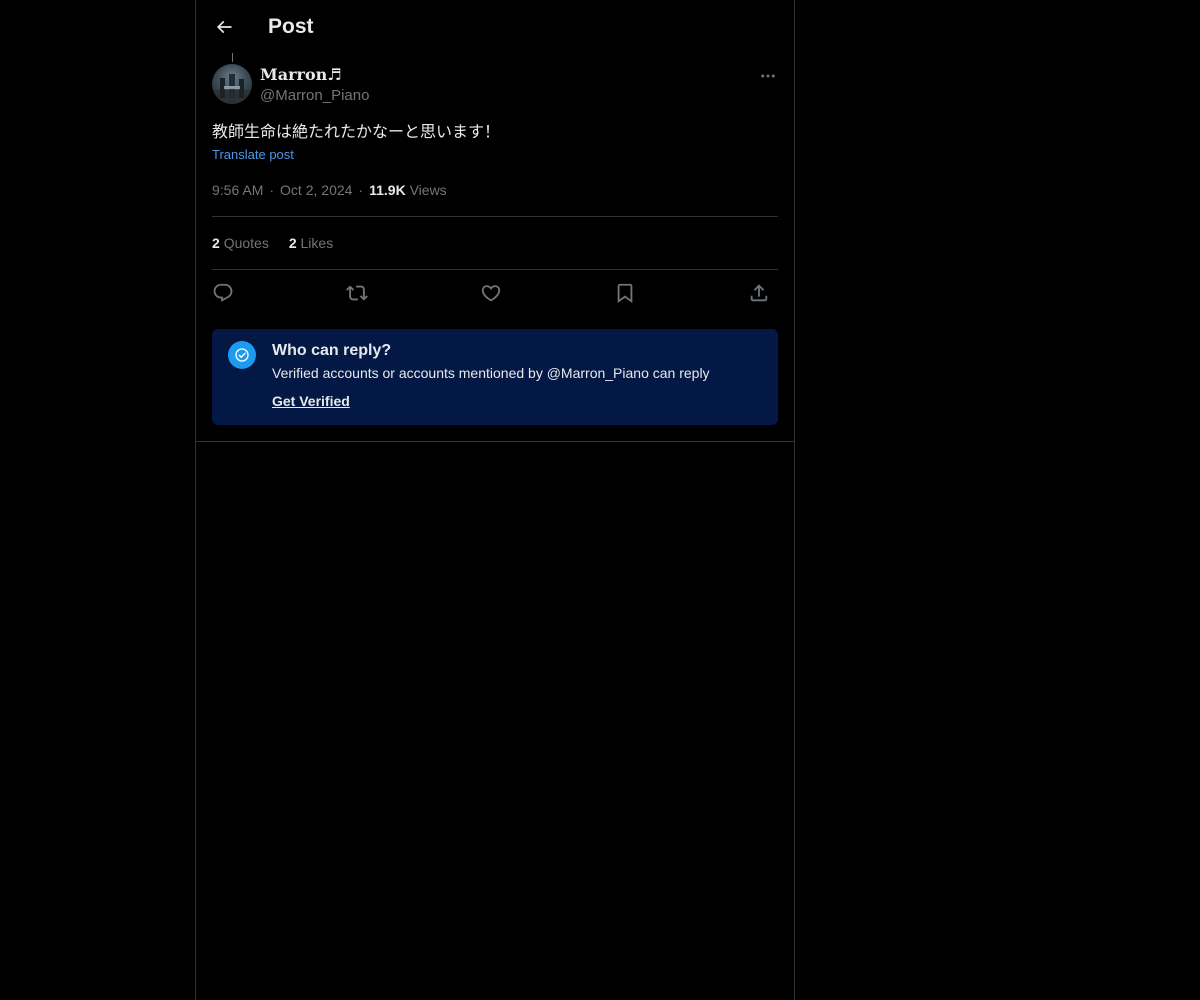  Describe the element at coordinates (495, 26) in the screenshot. I see `top-bar: Post` at that location.